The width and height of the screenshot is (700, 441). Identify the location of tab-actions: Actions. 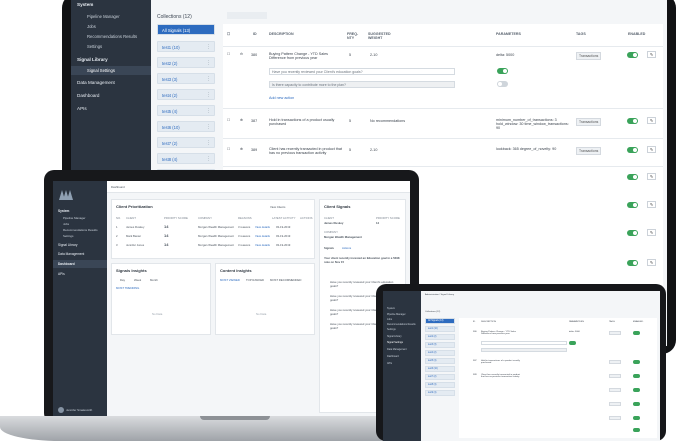
(346, 248).